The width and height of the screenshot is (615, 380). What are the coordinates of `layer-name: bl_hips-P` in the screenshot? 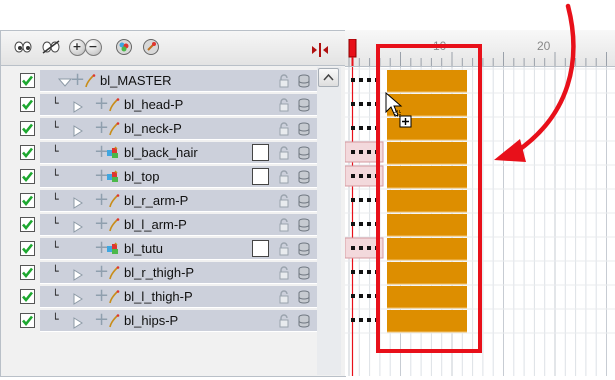 It's located at (151, 320).